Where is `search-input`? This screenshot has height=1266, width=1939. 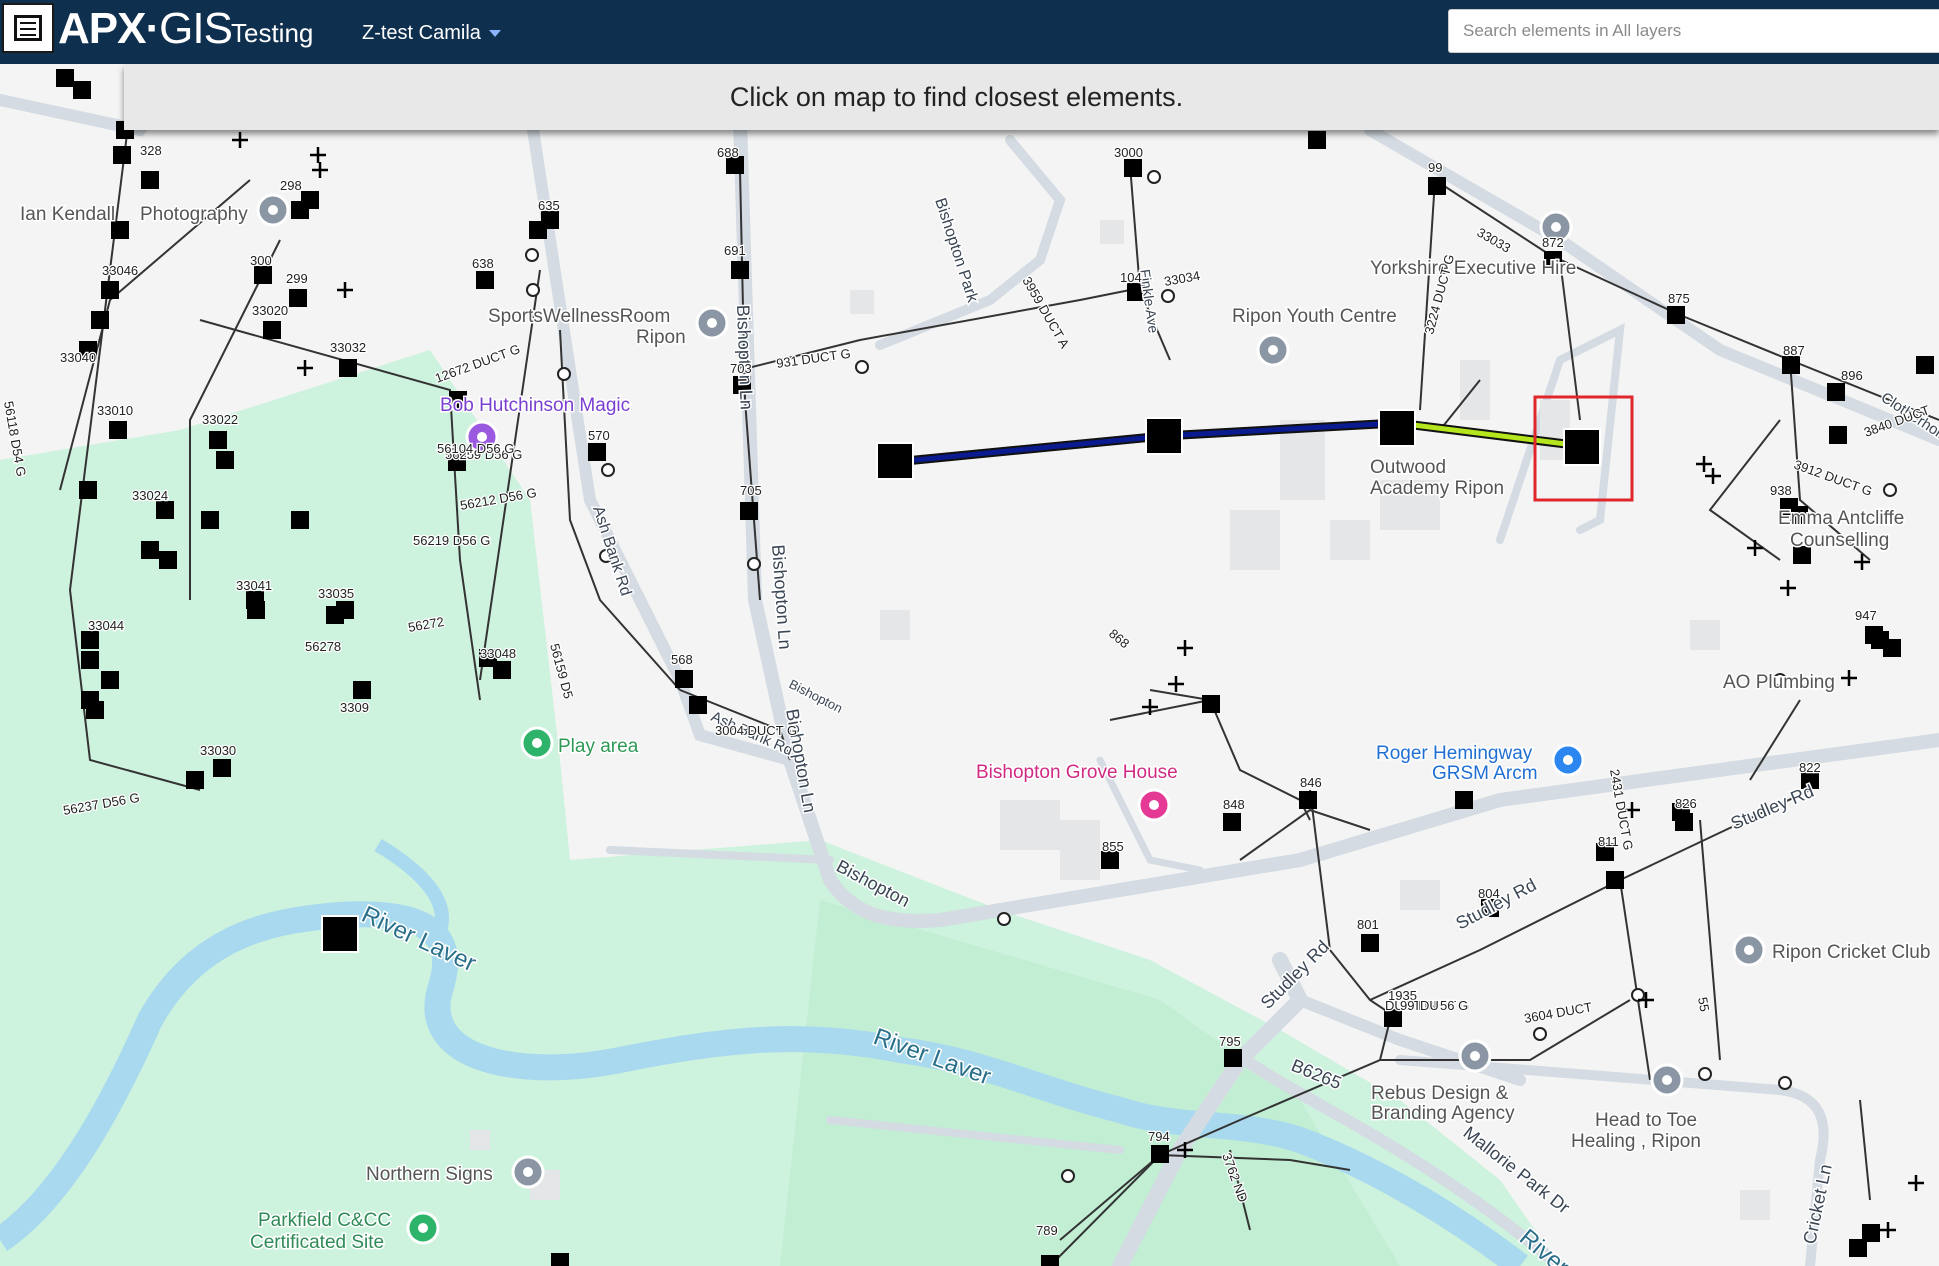
search-input is located at coordinates (1693, 31).